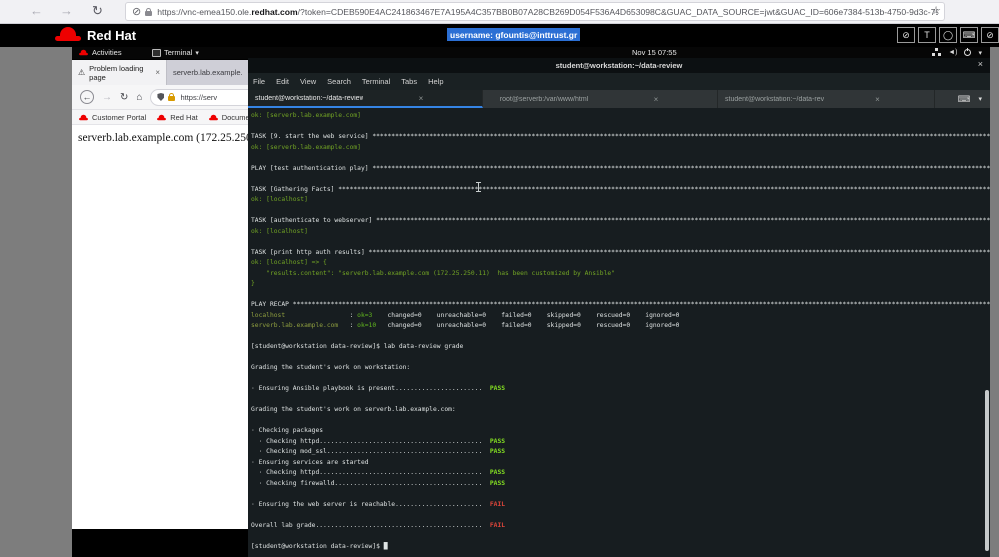 Image resolution: width=999 pixels, height=557 pixels. I want to click on bookmark-star-icon: ☆, so click(936, 10).